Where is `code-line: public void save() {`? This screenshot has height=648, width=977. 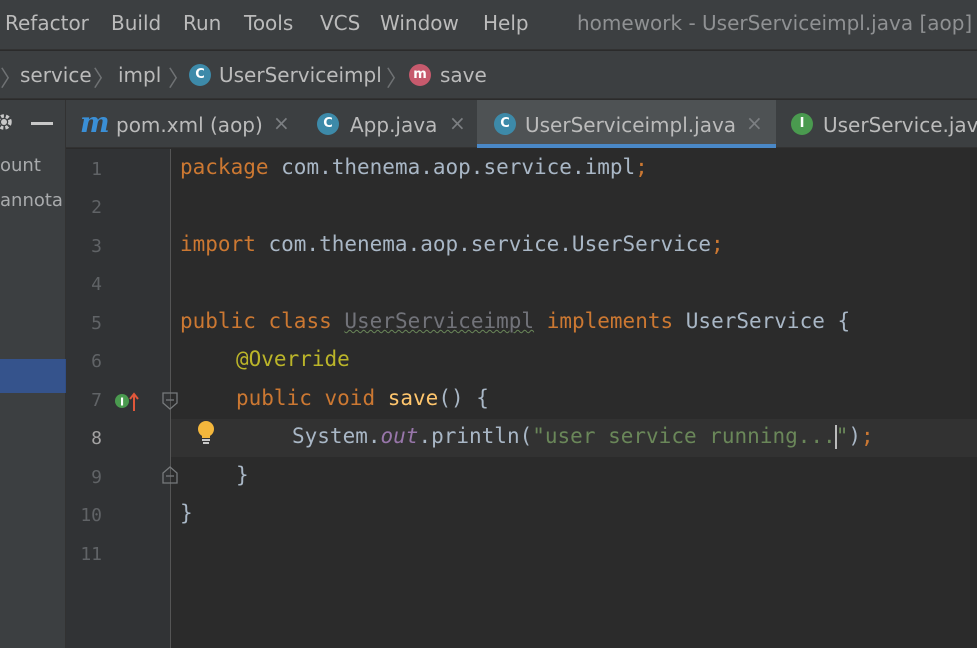
code-line: public void save() { is located at coordinates (362, 398).